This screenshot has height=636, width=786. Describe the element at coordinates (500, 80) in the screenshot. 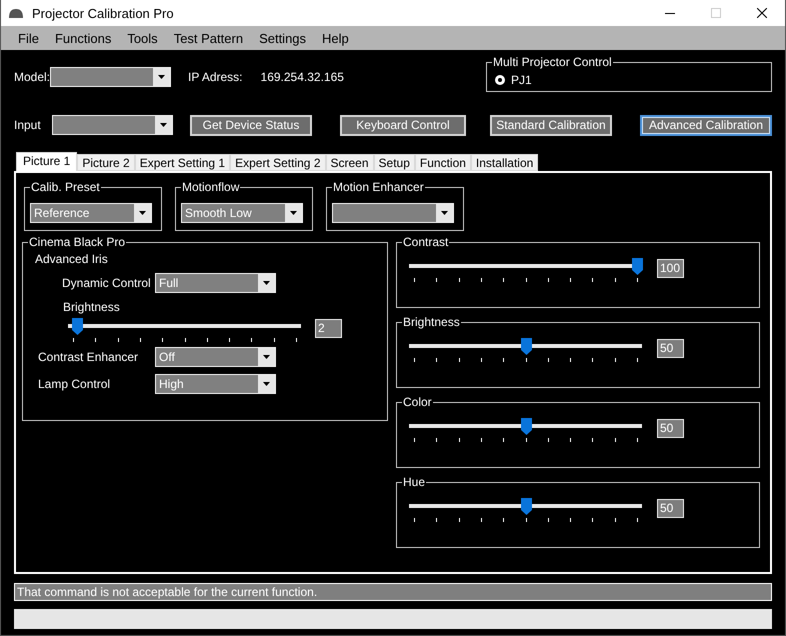

I see `radio-button` at that location.